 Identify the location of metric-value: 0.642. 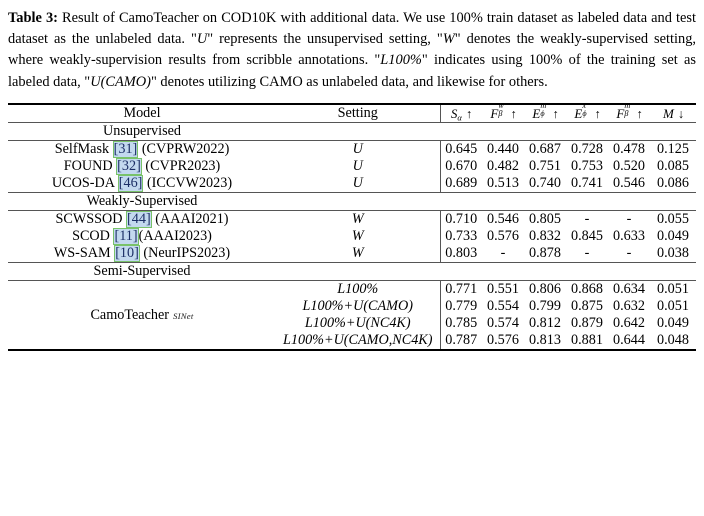
(629, 323).